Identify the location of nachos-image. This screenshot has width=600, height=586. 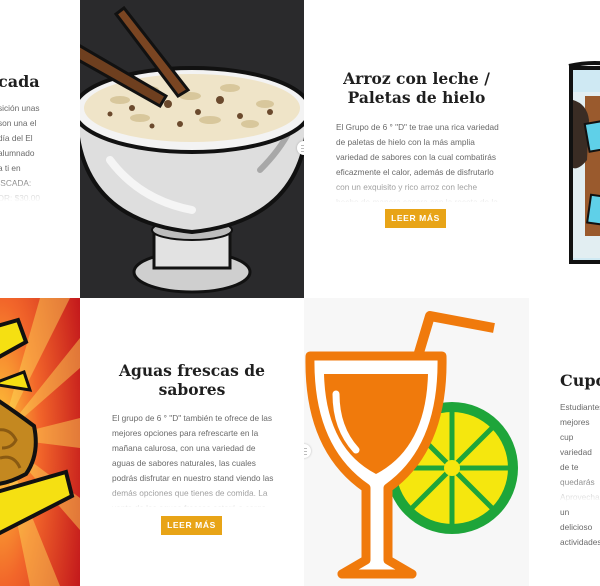
(40, 442).